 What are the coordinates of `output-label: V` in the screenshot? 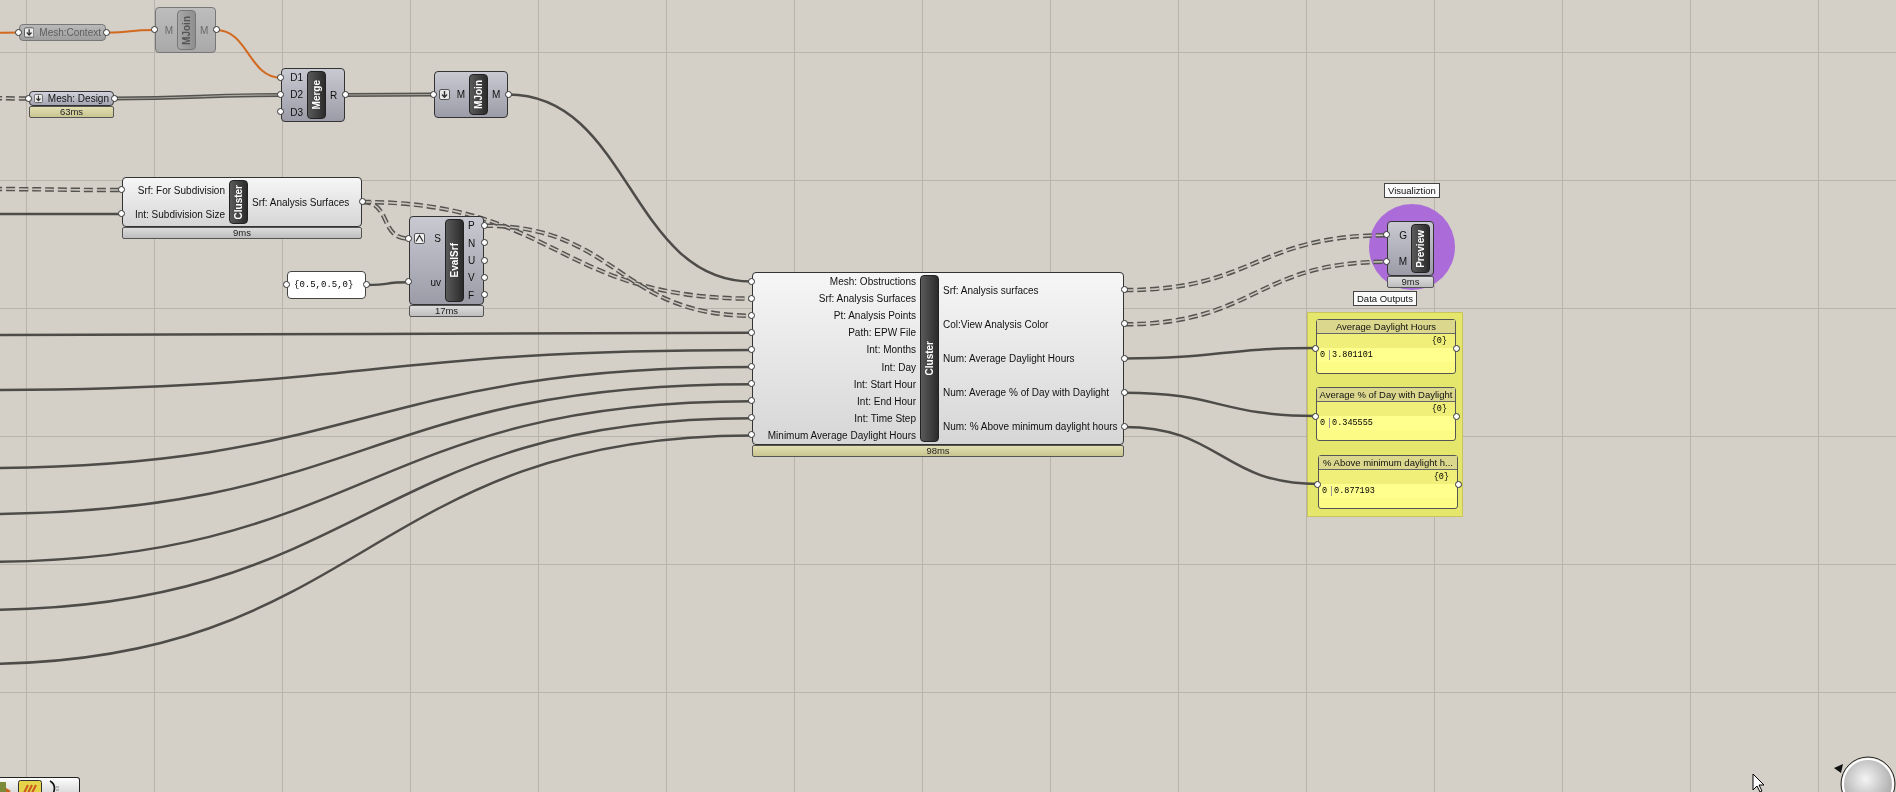 It's located at (471, 278).